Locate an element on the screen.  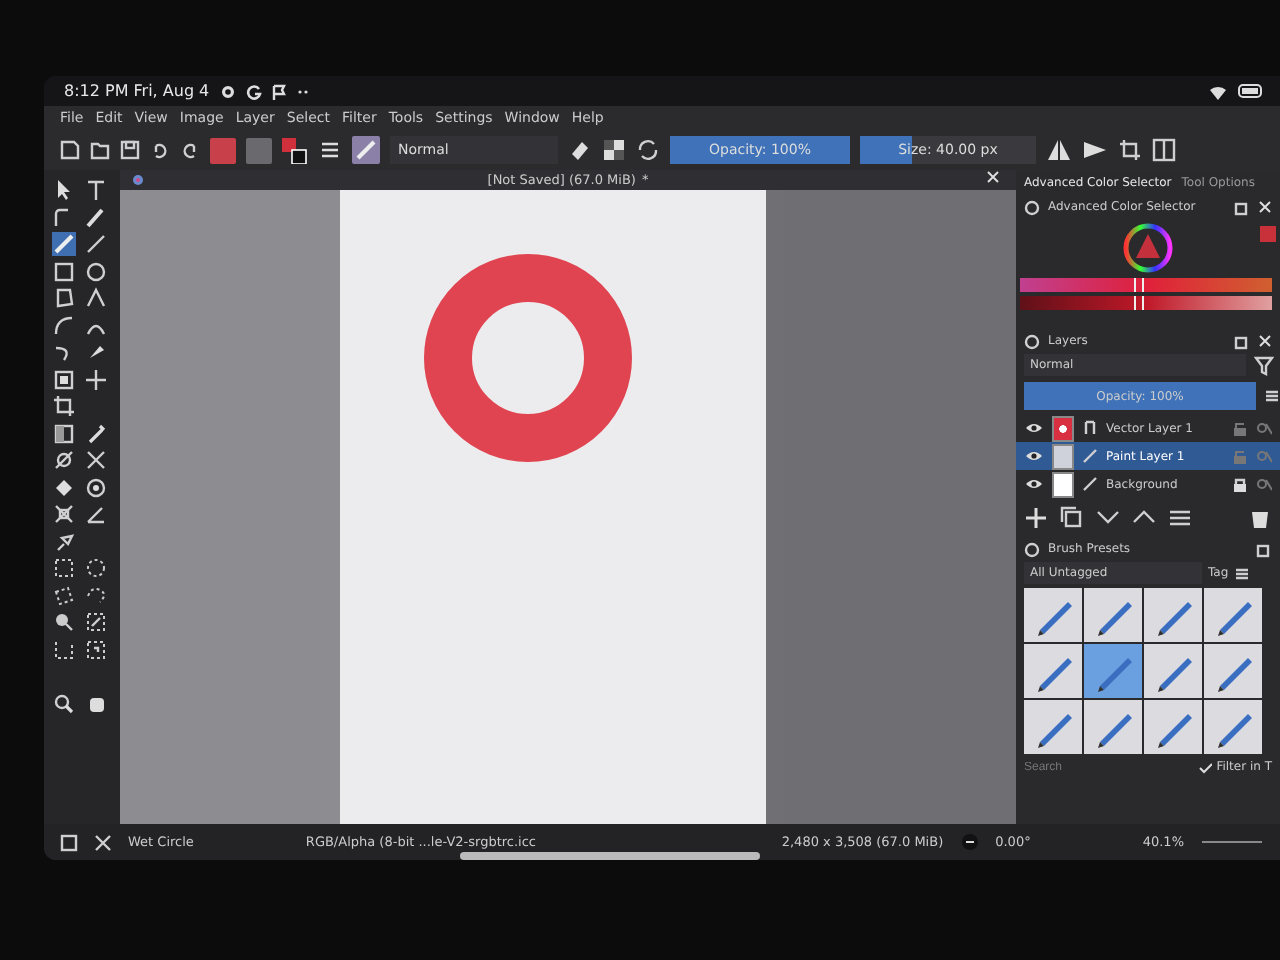
add-icon is located at coordinates (1036, 518).